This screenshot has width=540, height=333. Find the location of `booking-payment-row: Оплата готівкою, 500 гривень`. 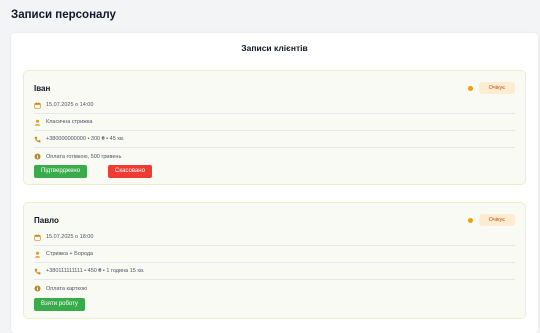

booking-payment-row: Оплата готівкою, 500 гривень is located at coordinates (274, 156).